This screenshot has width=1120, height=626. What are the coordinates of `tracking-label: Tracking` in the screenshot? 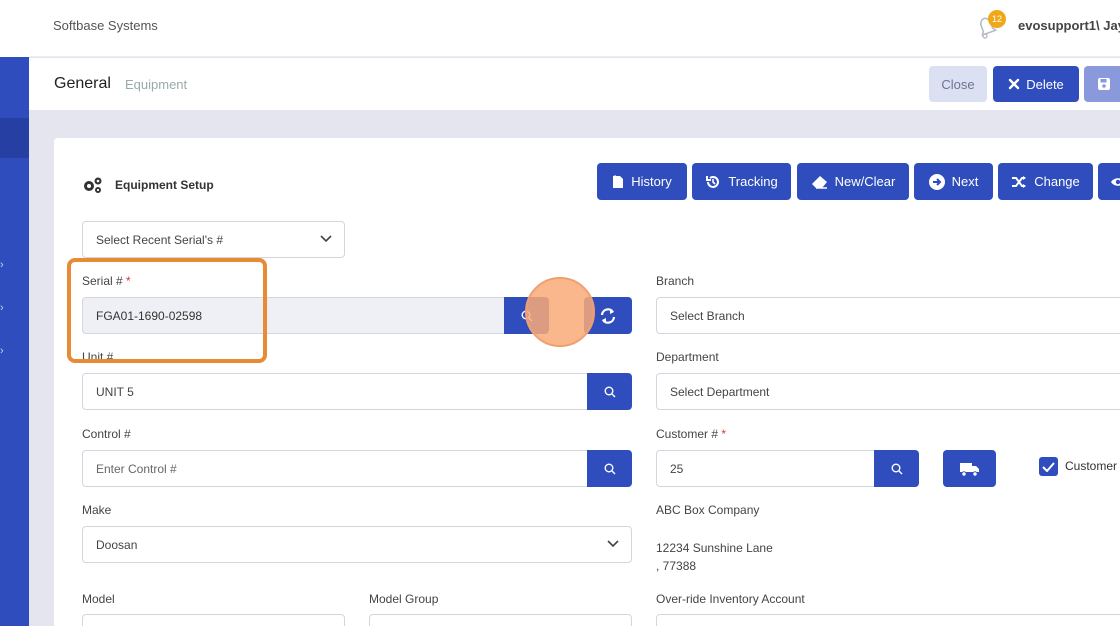 It's located at (753, 181).